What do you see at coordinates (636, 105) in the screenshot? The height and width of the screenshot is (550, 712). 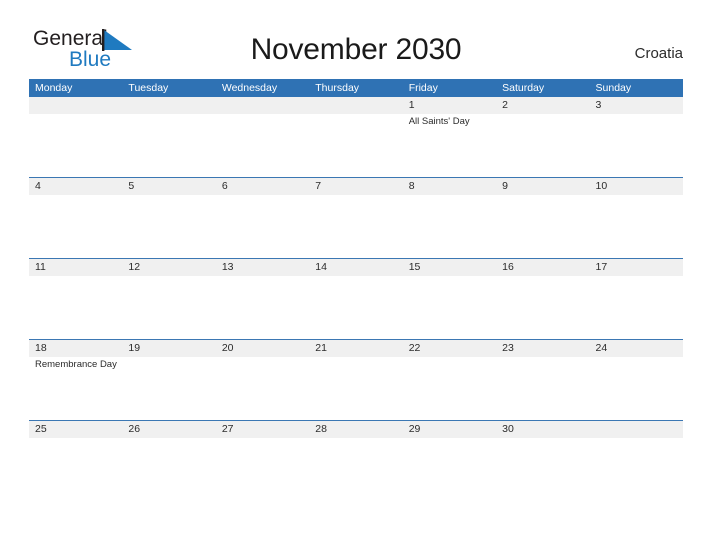 I see `day-number: 3` at bounding box center [636, 105].